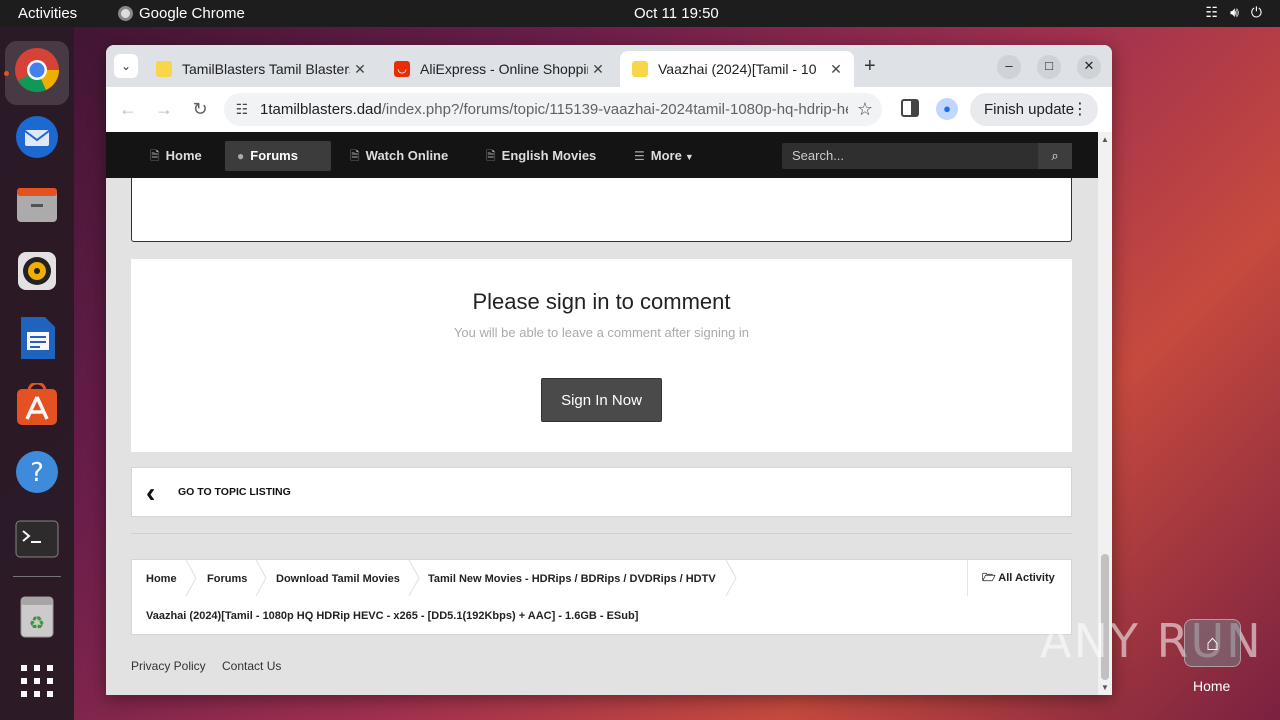 The height and width of the screenshot is (720, 1280). What do you see at coordinates (601, 533) in the screenshot?
I see `divider` at bounding box center [601, 533].